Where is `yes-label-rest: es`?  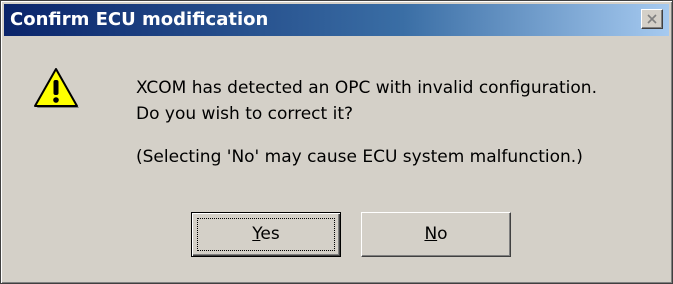 yes-label-rest: es is located at coordinates (270, 234).